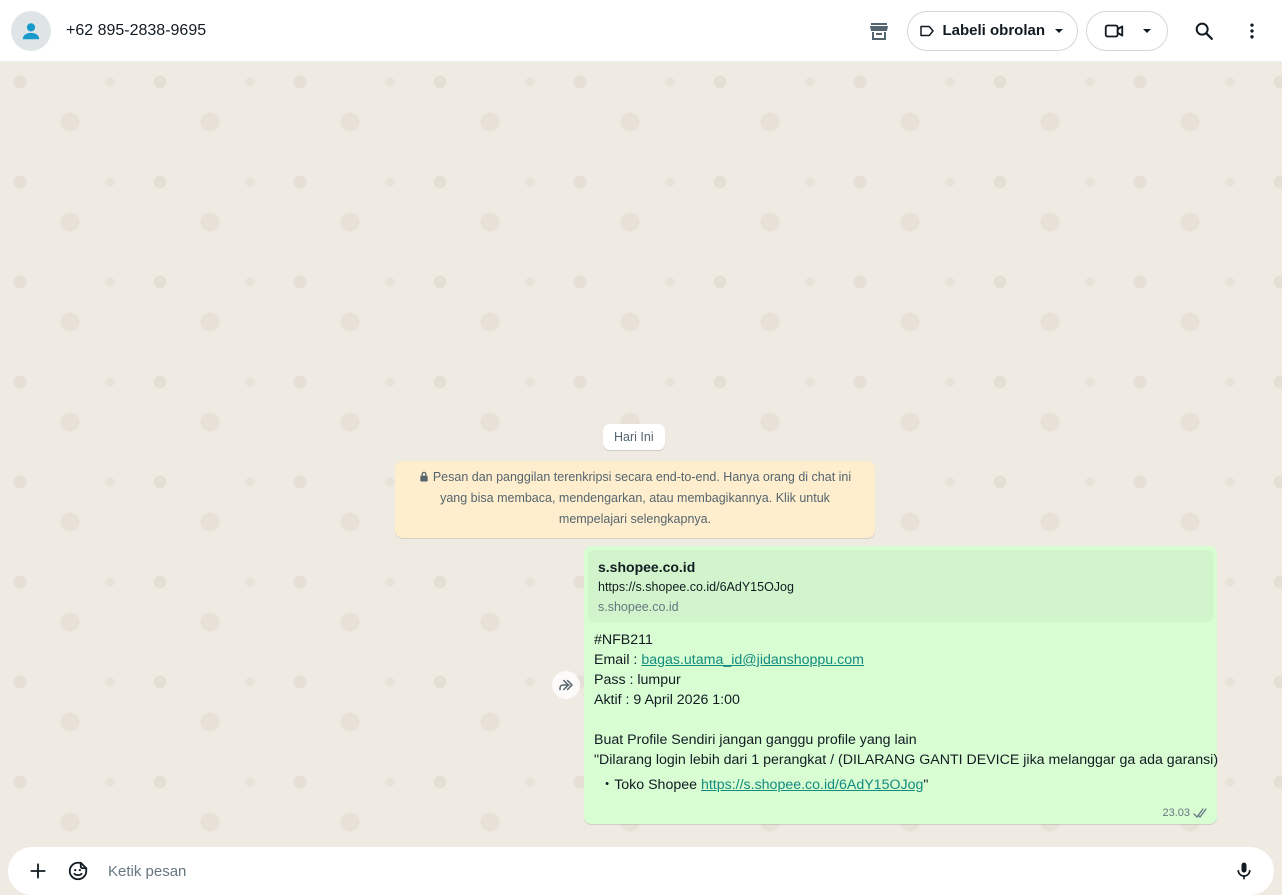 This screenshot has height=895, width=1282. I want to click on contact-avatar, so click(31, 30).